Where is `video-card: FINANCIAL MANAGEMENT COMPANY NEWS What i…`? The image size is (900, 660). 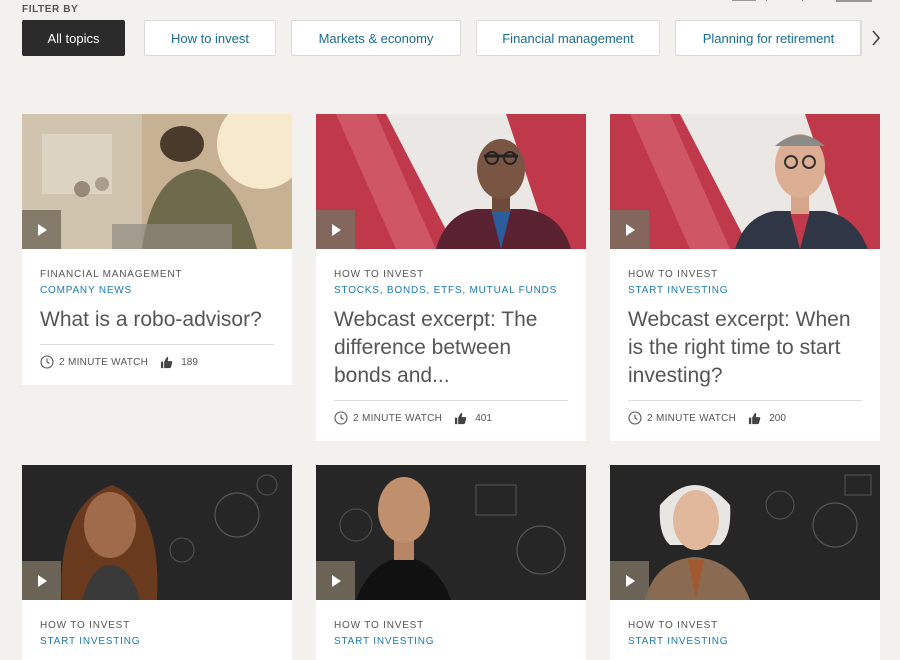
video-card: FINANCIAL MANAGEMENT COMPANY NEWS What i… is located at coordinates (157, 249).